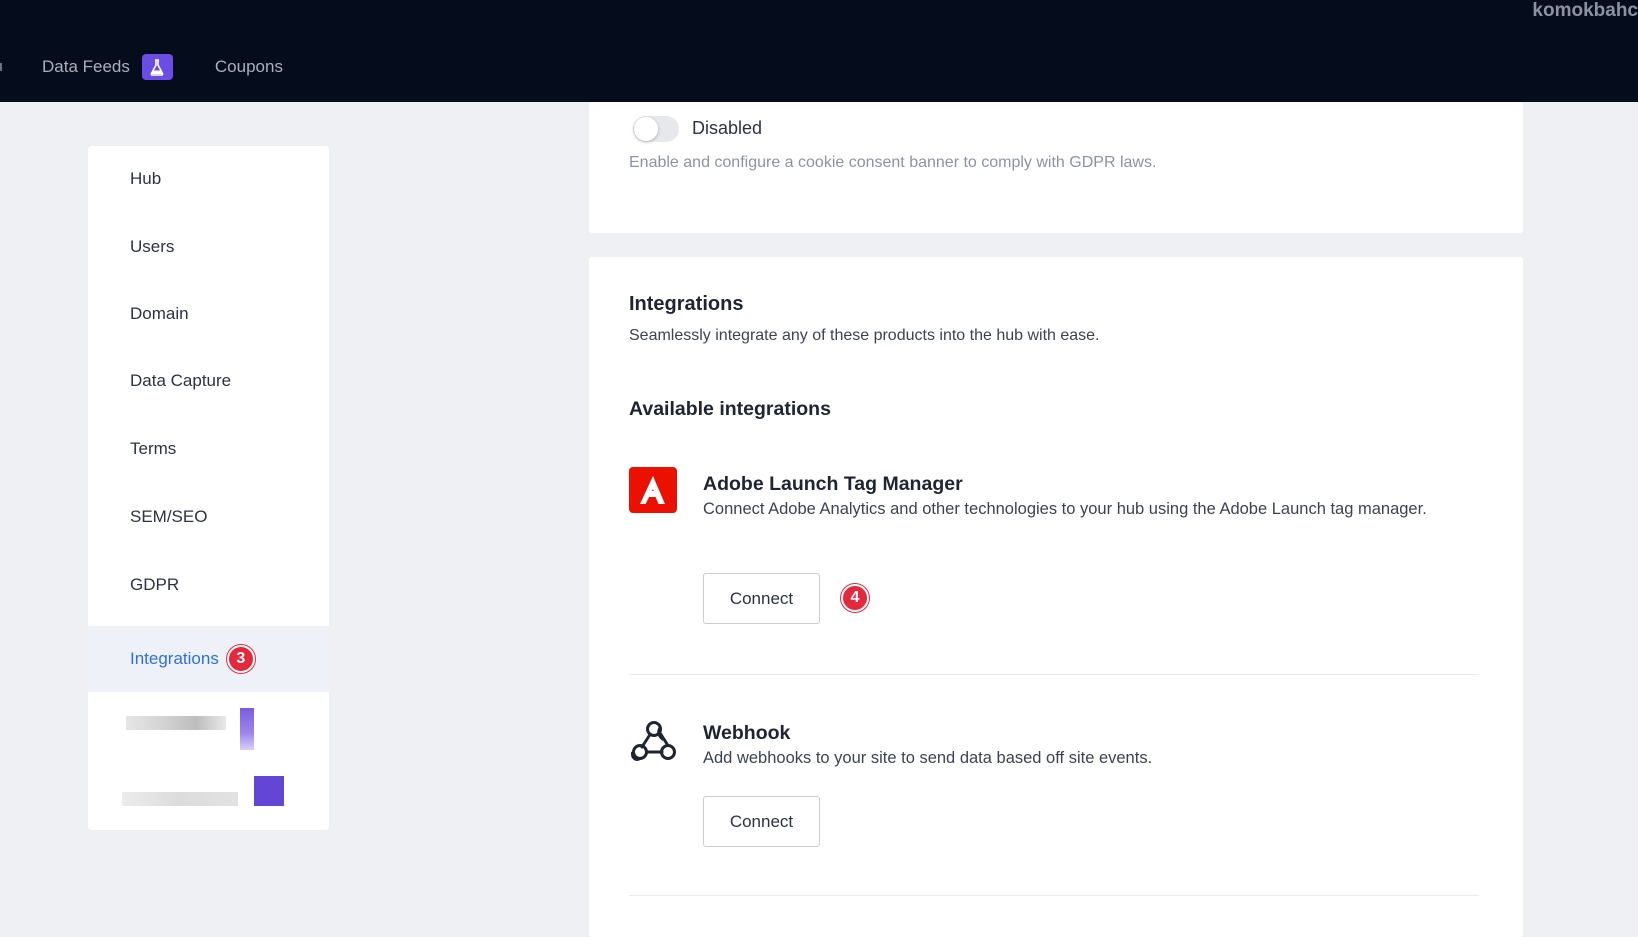 The height and width of the screenshot is (937, 1638). I want to click on sidebar-item-terms: Terms, so click(208, 449).